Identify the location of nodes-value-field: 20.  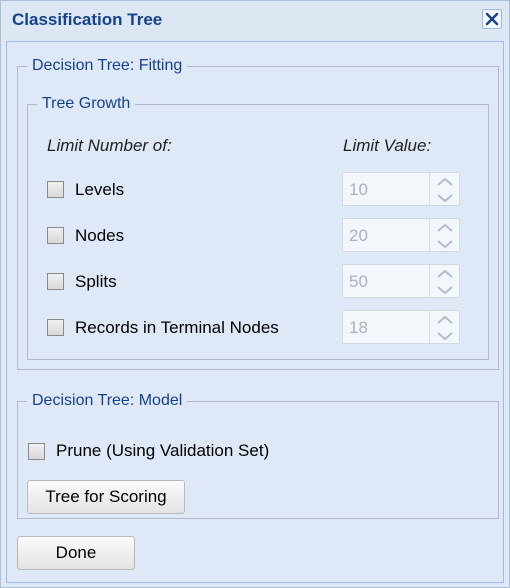
(386, 235).